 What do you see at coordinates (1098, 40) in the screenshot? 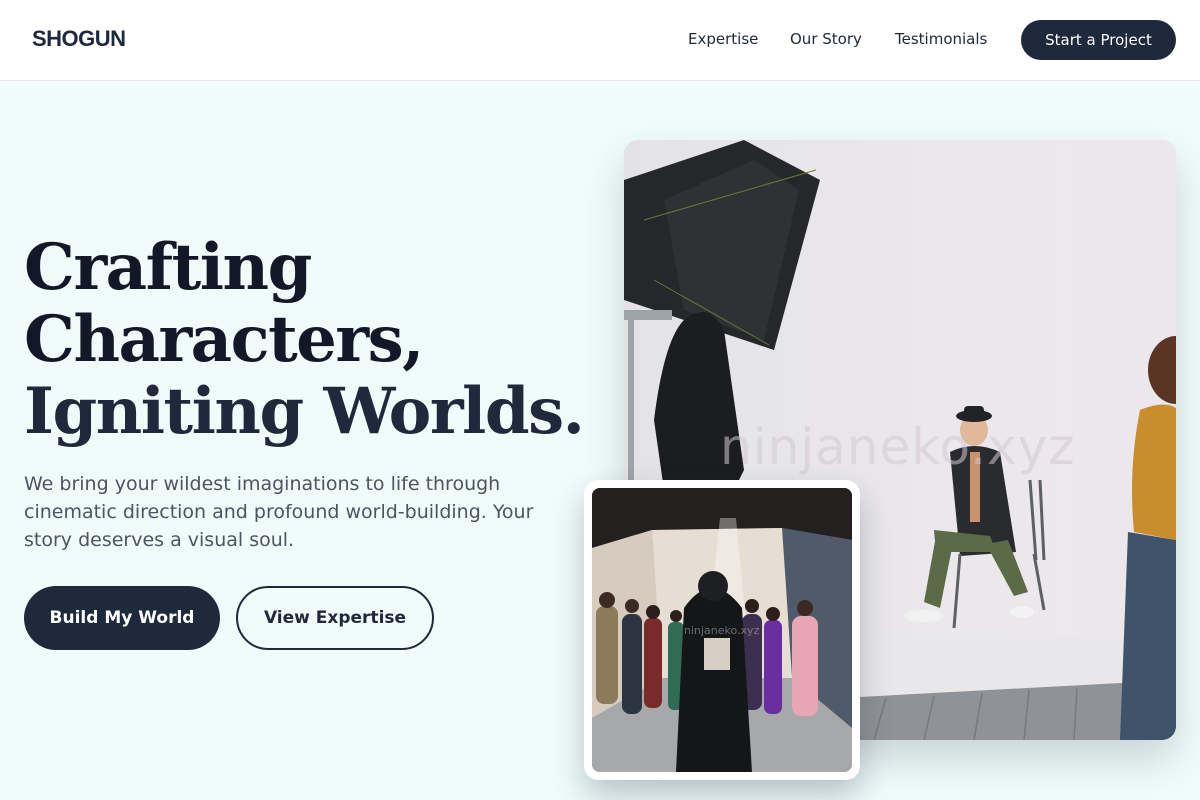
I see `start-project-button: Start a Project` at bounding box center [1098, 40].